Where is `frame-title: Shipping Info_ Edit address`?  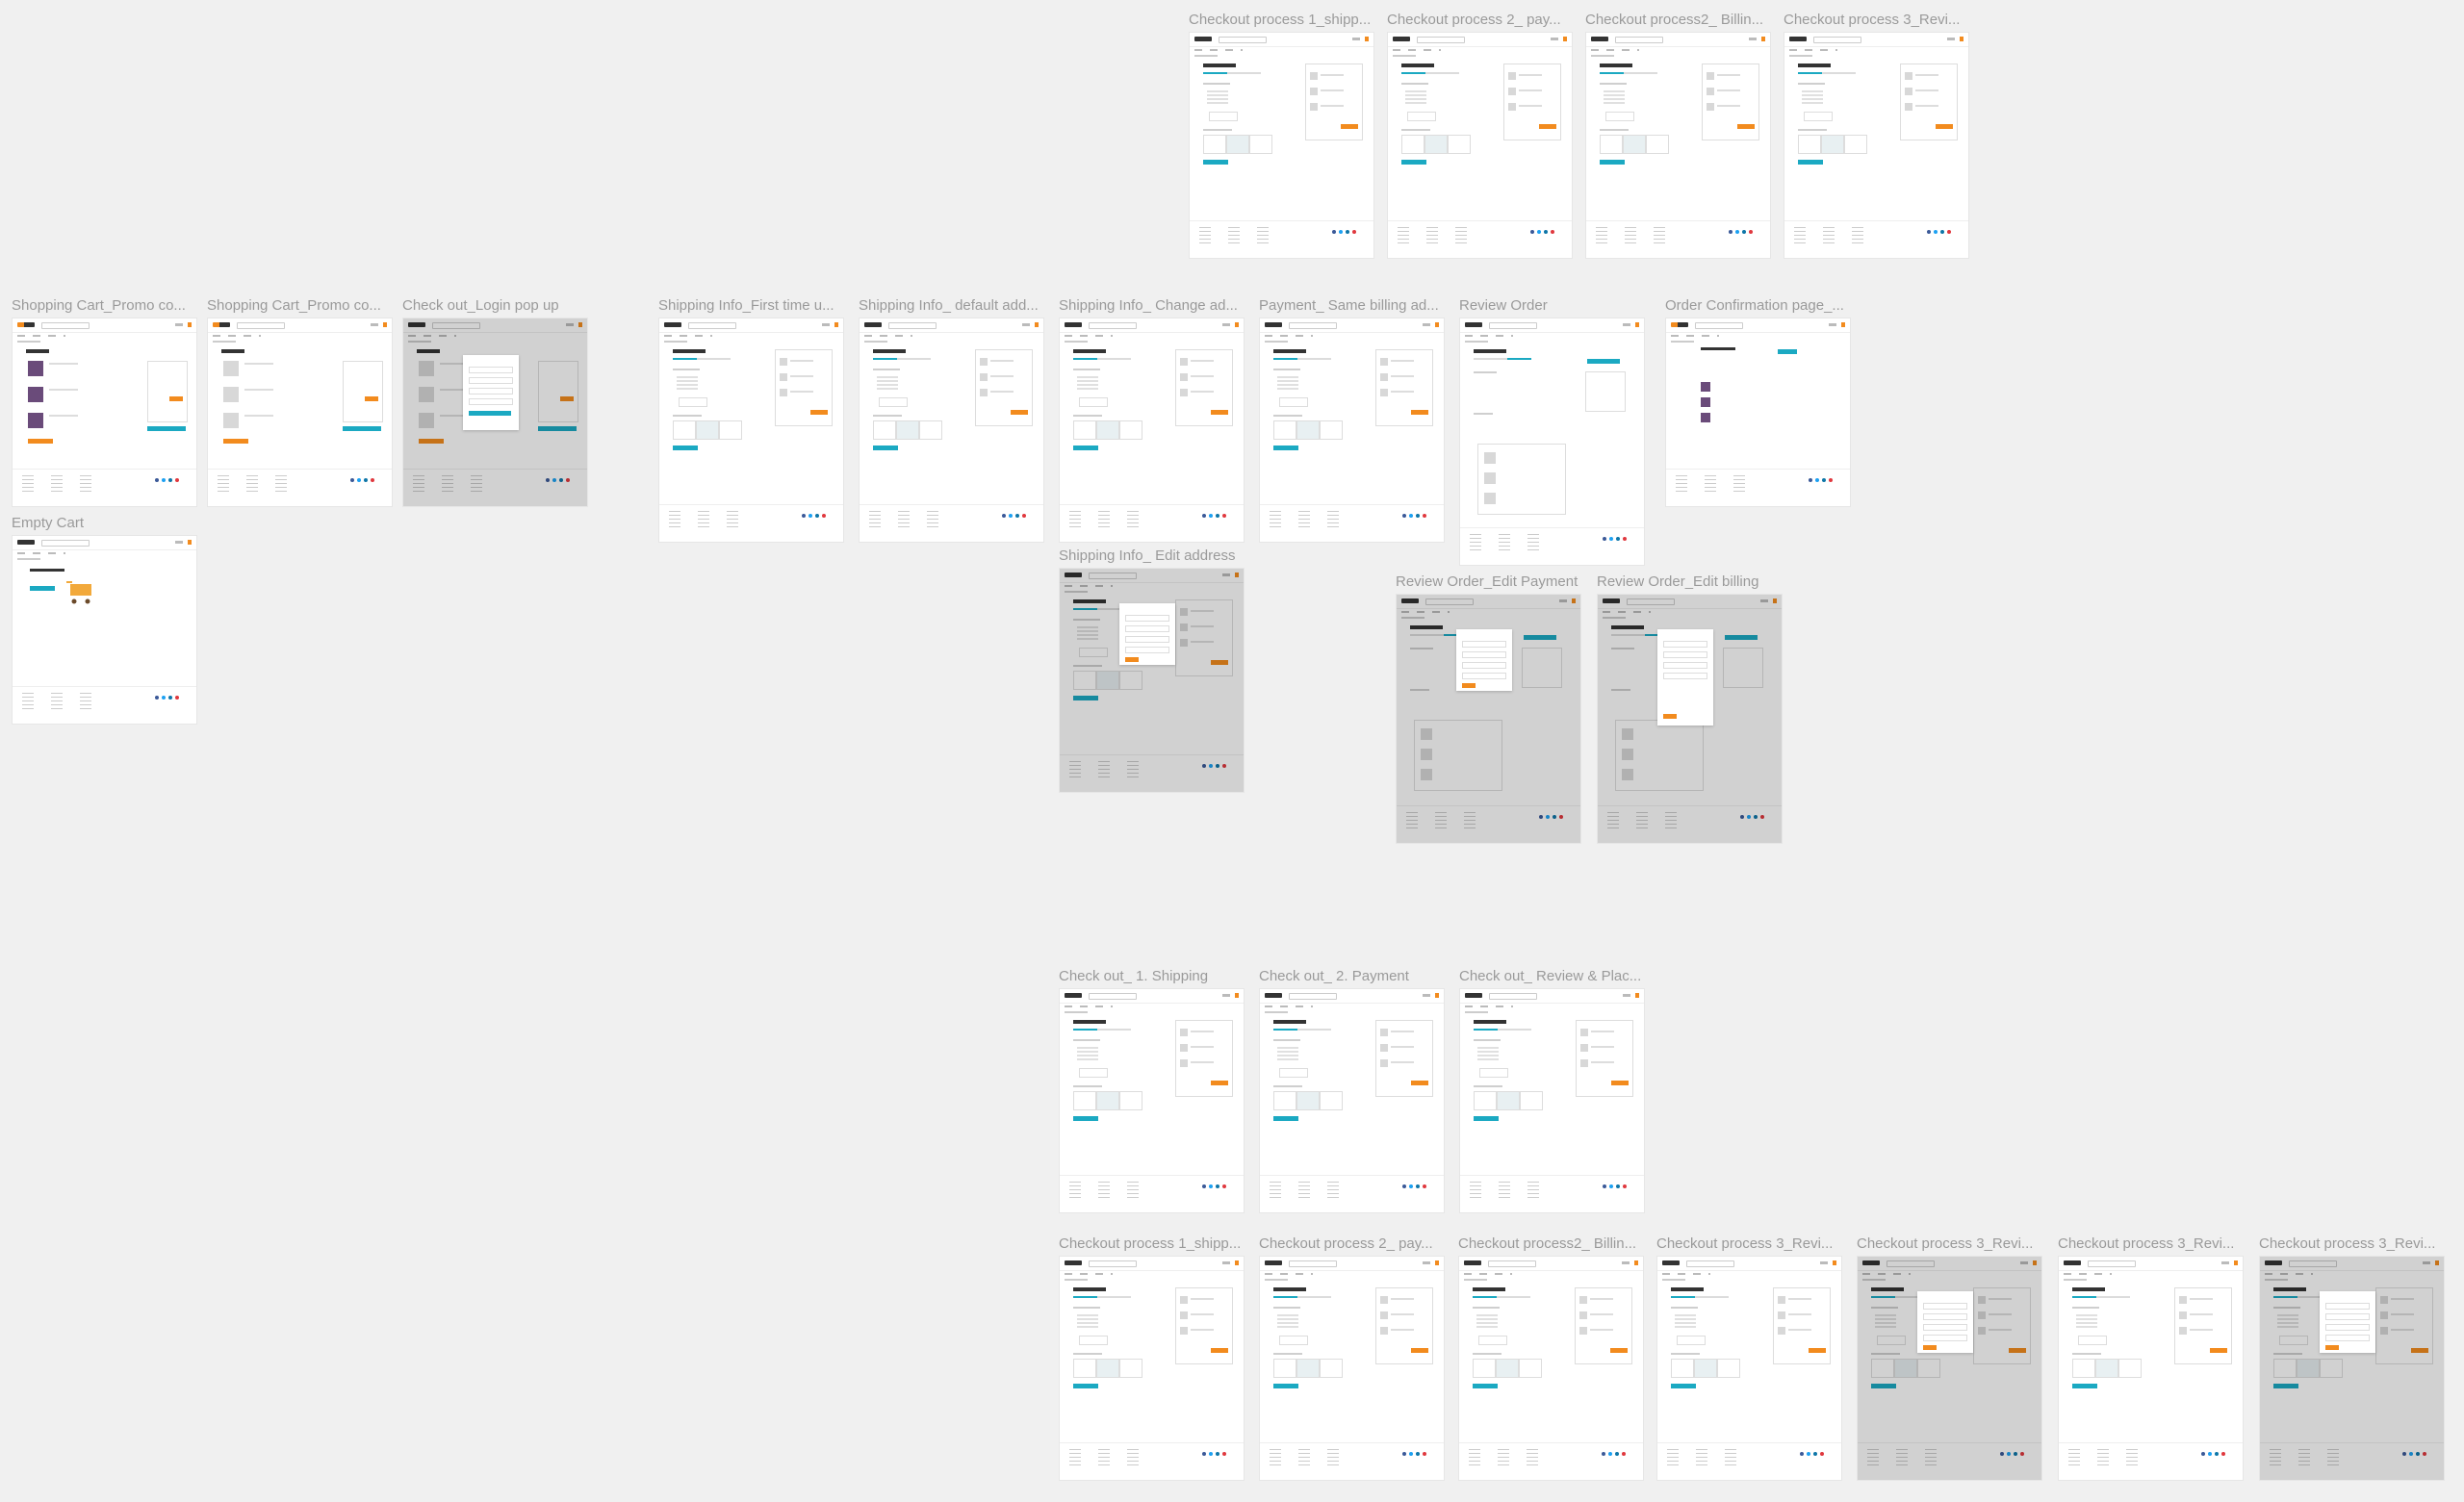 frame-title: Shipping Info_ Edit address is located at coordinates (1152, 556).